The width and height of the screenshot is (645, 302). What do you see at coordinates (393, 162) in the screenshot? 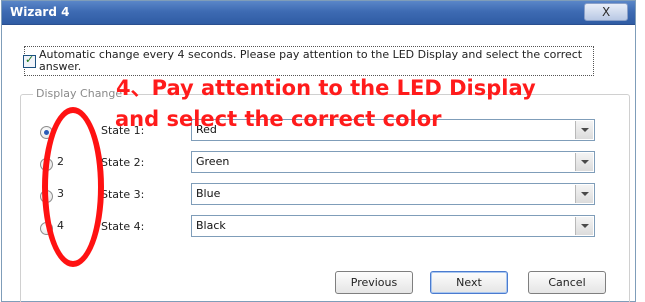
I see `state-2-select: Green` at bounding box center [393, 162].